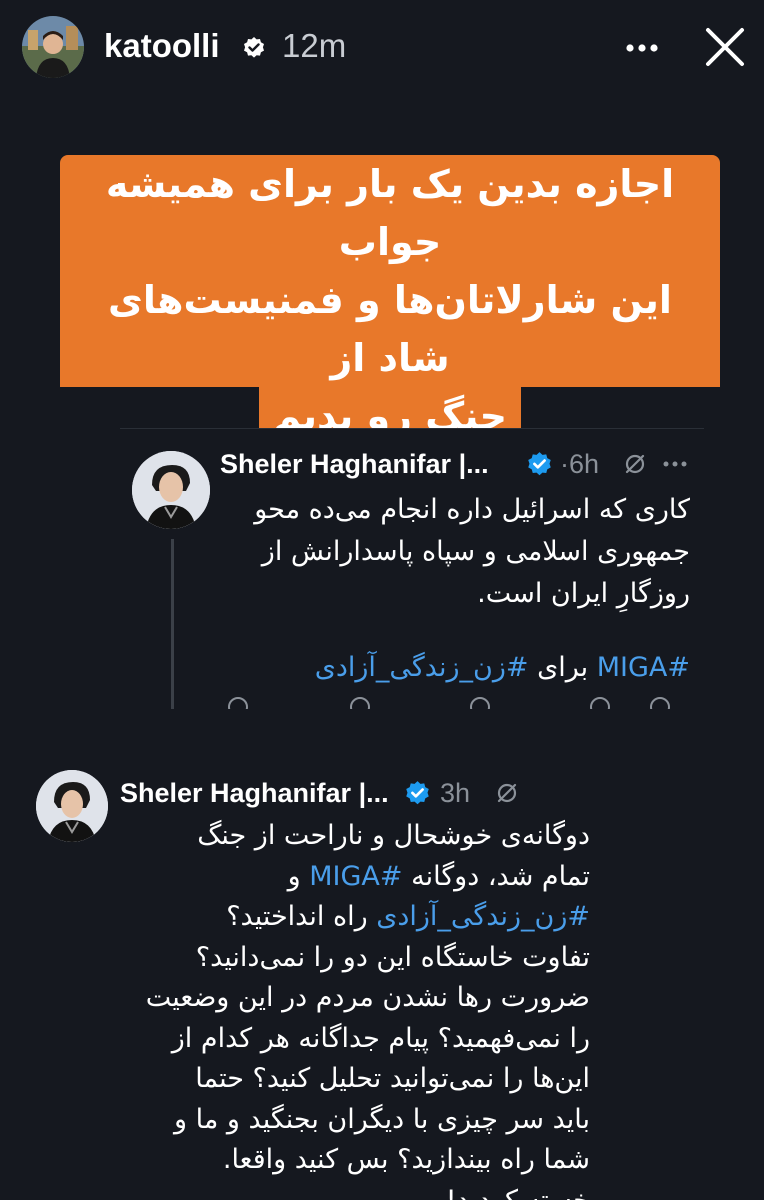 The width and height of the screenshot is (764, 1200). What do you see at coordinates (422, 667) in the screenshot?
I see `hashtag-woman-life-freedom-link: #زن_زندگی_آزادی` at bounding box center [422, 667].